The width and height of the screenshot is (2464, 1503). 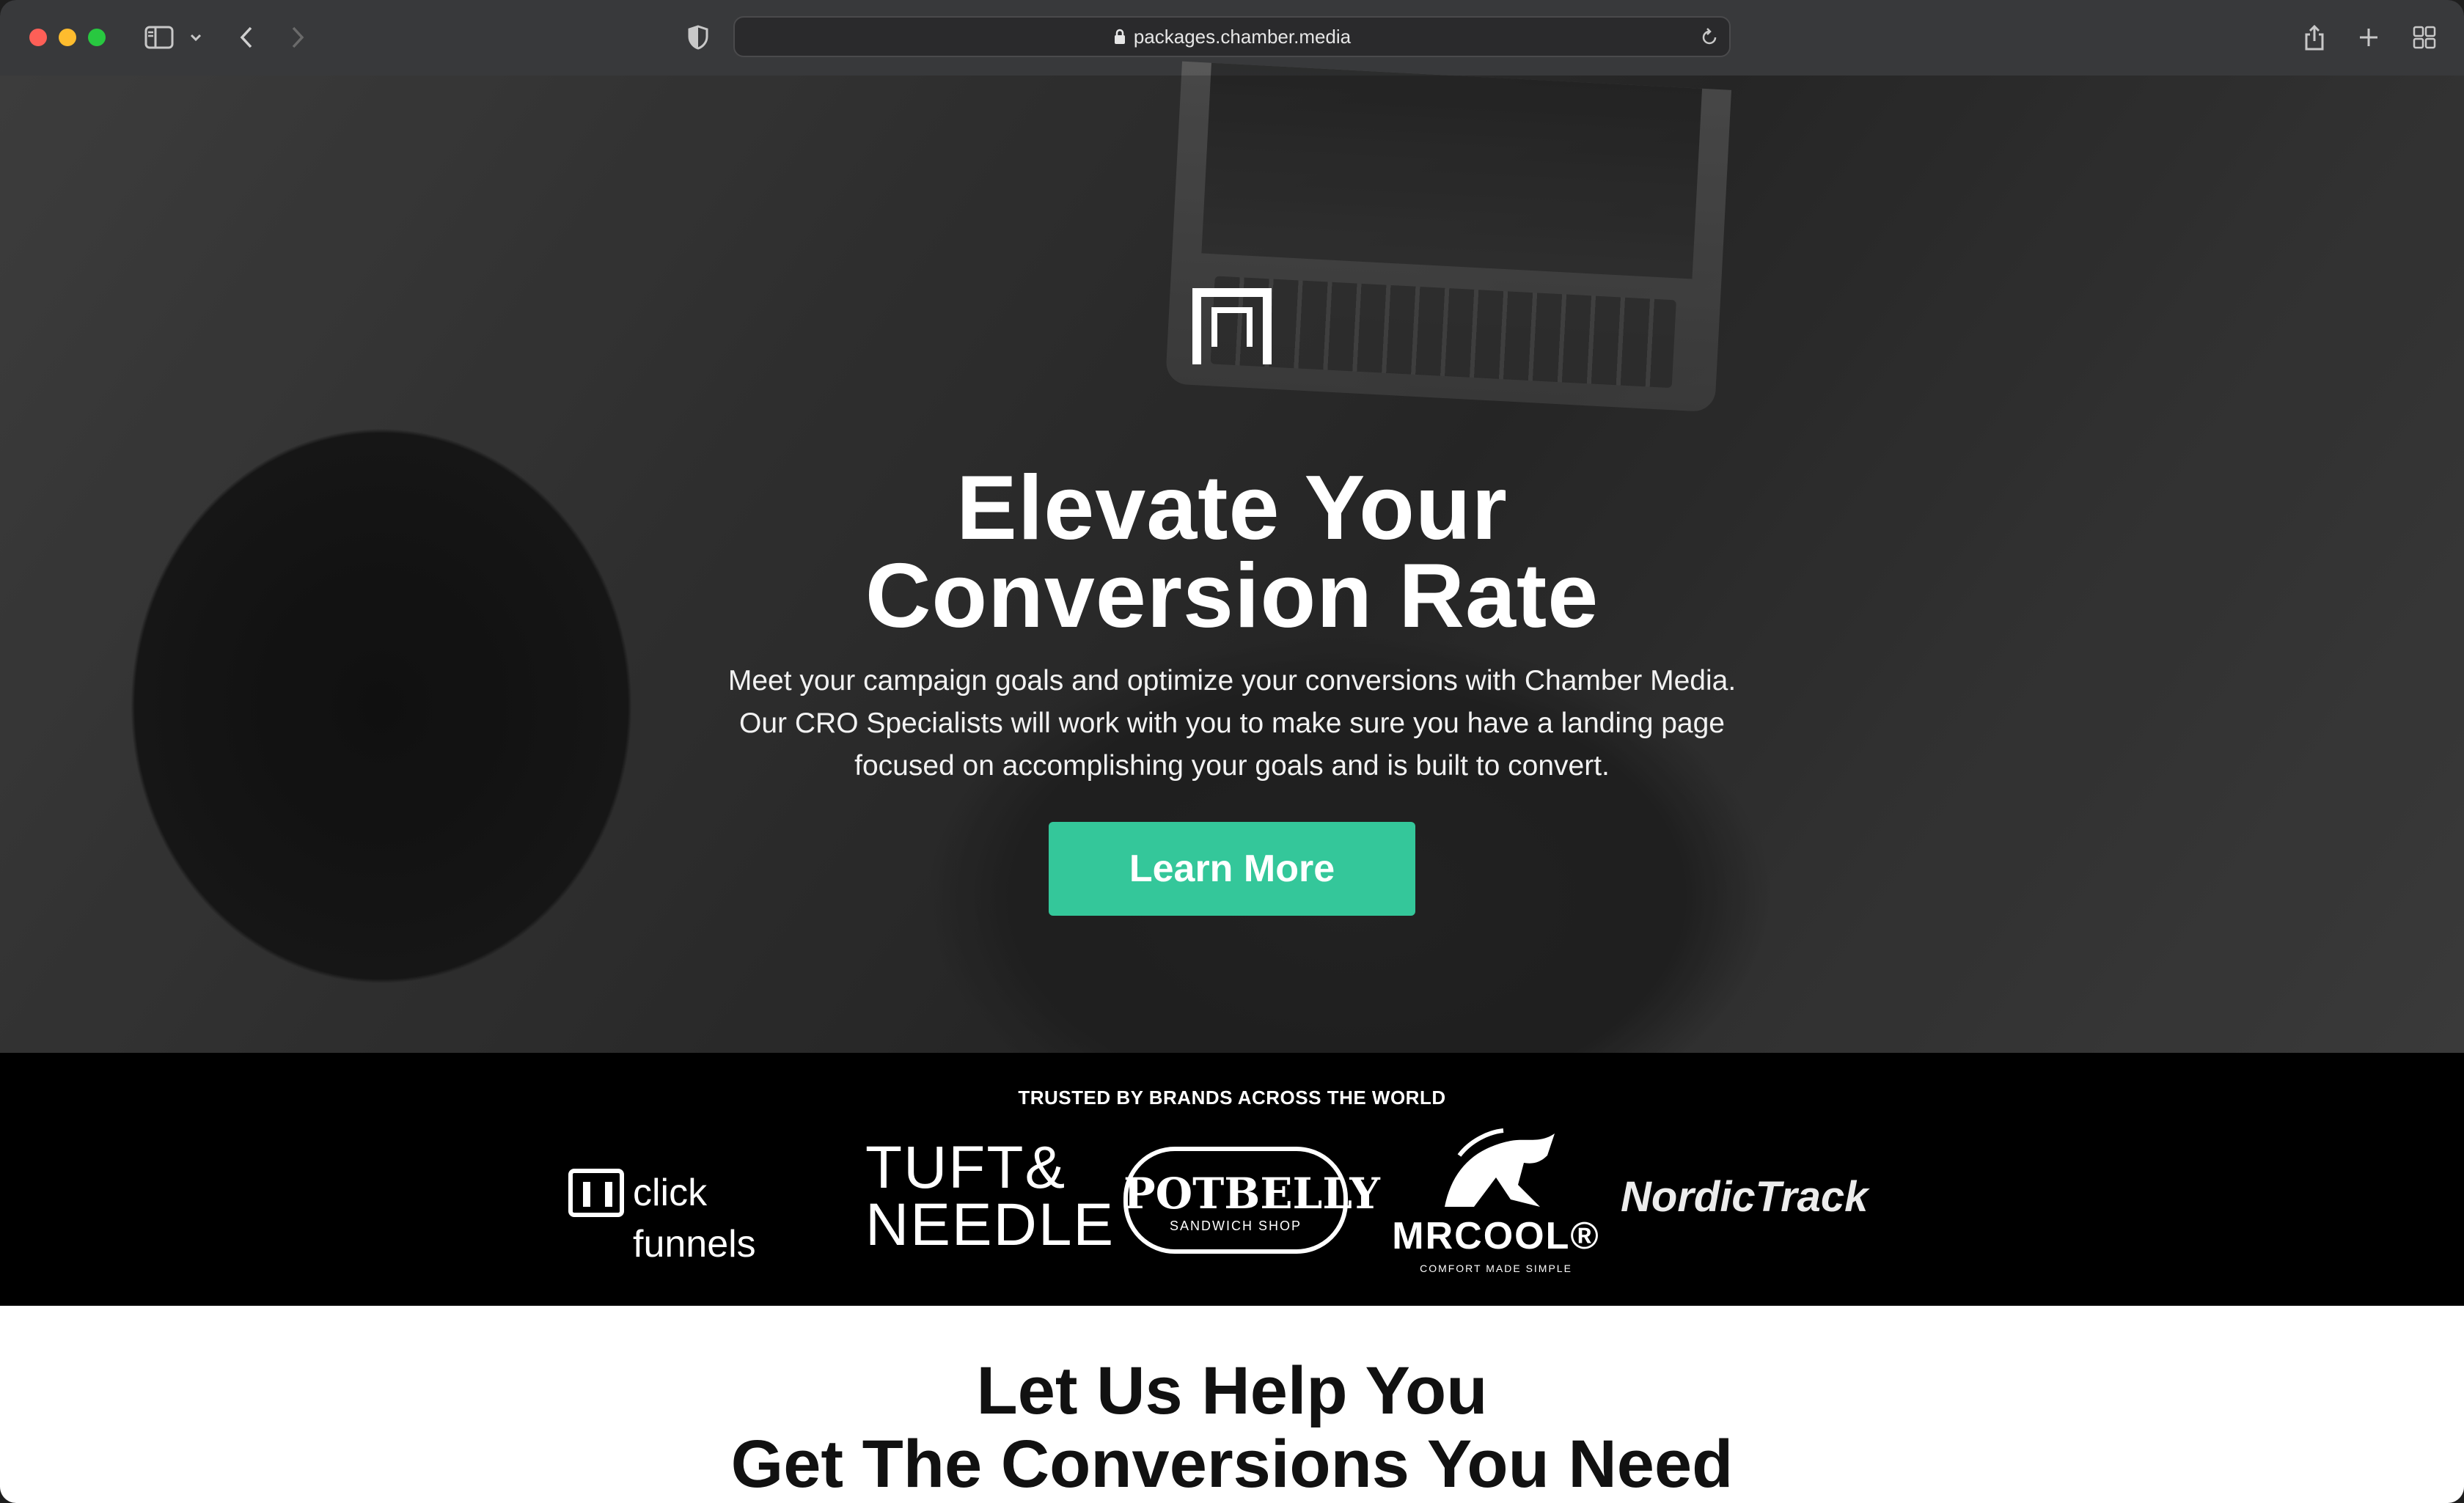 What do you see at coordinates (196, 37) in the screenshot?
I see `chevron-down-icon` at bounding box center [196, 37].